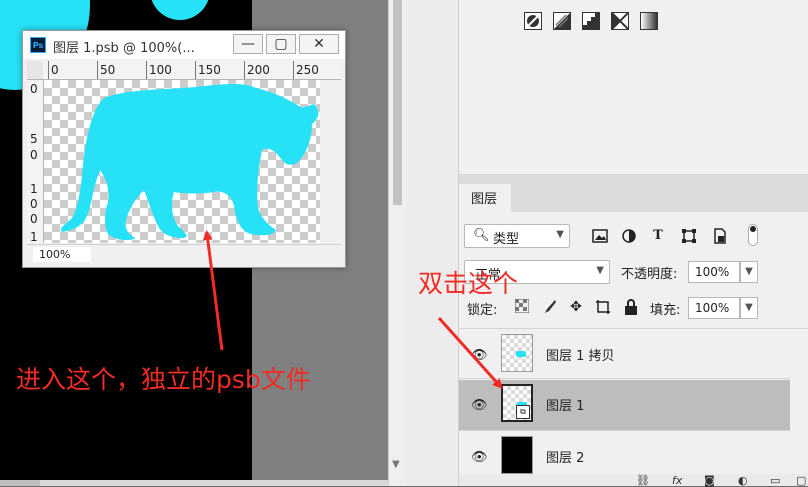 This screenshot has width=808, height=487. Describe the element at coordinates (753, 235) in the screenshot. I see `filter-toggle` at that location.